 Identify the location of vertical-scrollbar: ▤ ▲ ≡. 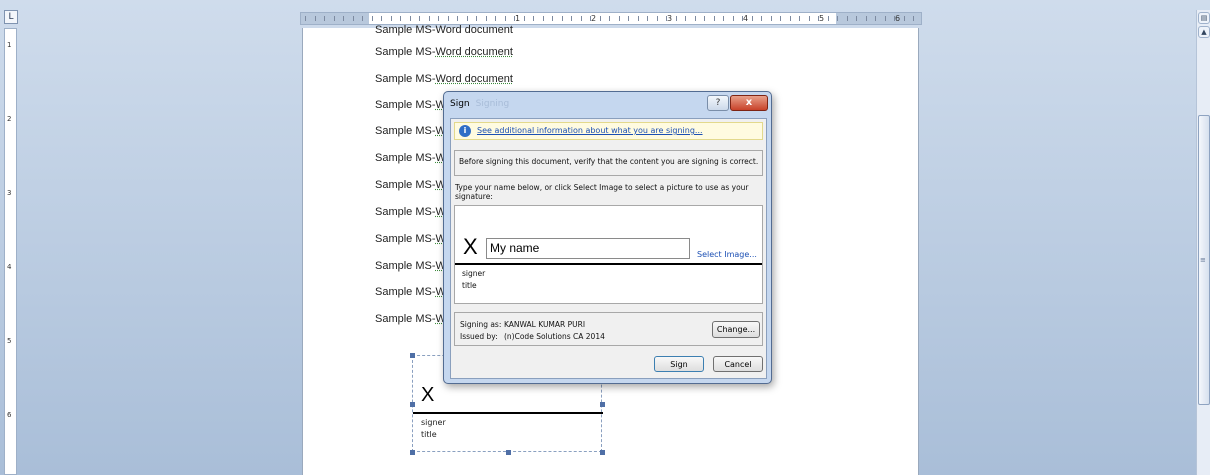
(1203, 242).